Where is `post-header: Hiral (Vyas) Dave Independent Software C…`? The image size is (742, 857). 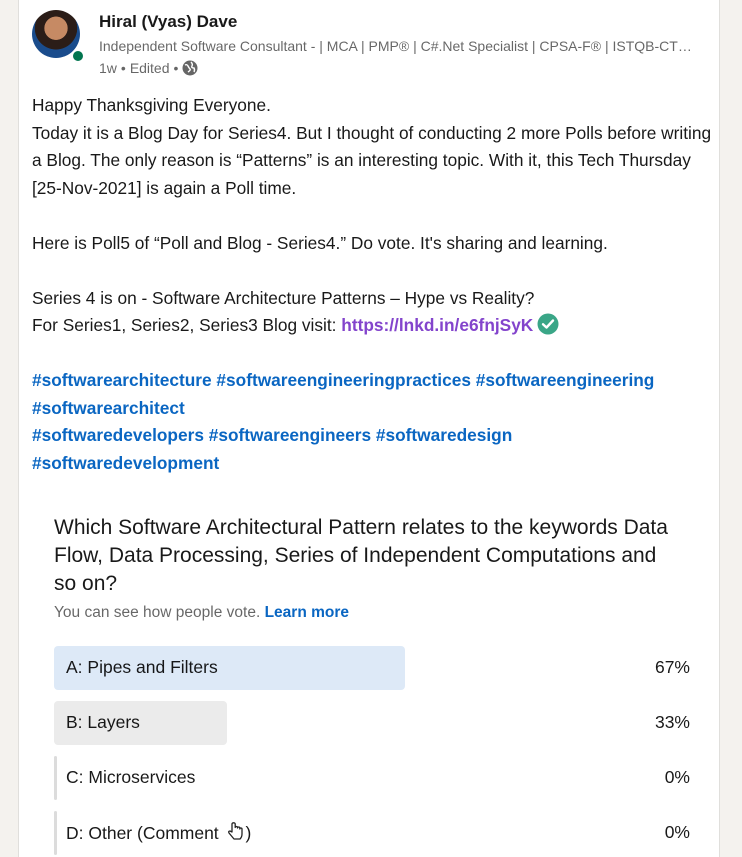
post-header: Hiral (Vyas) Dave Independent Software C… is located at coordinates (372, 45).